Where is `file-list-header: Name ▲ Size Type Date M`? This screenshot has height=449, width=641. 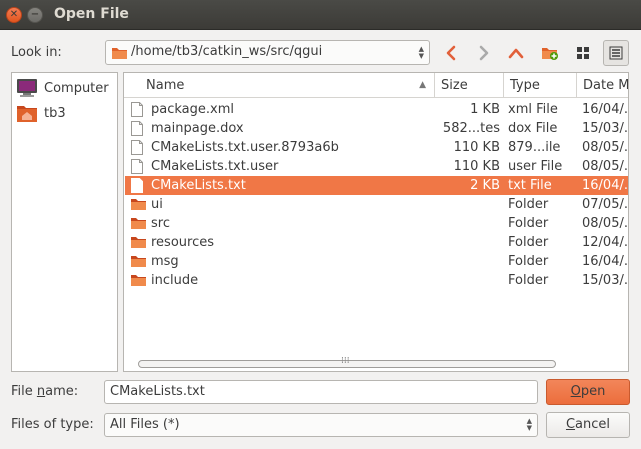
file-list-header: Name ▲ Size Type Date M is located at coordinates (376, 85).